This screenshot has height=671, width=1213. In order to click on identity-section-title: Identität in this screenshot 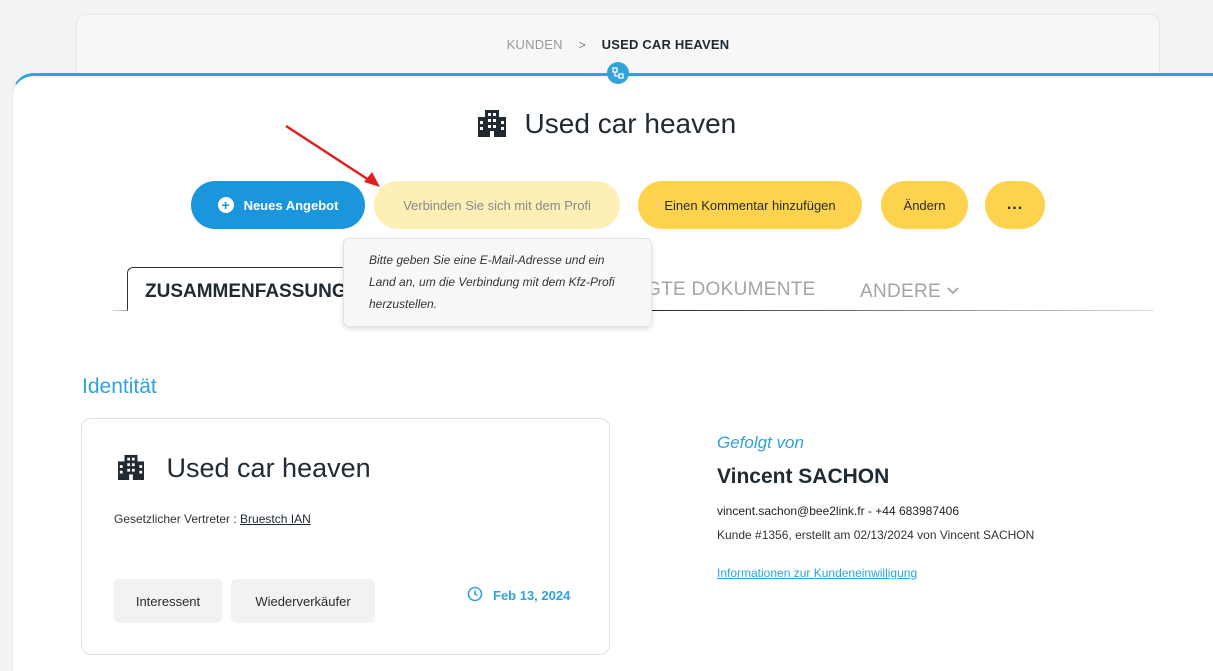, I will do `click(119, 386)`.